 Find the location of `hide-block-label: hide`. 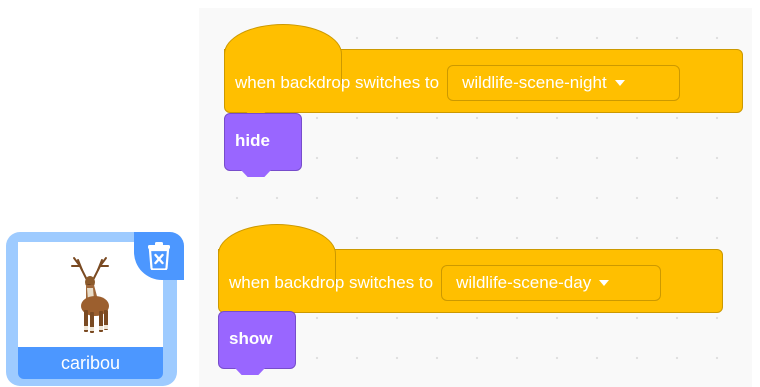

hide-block-label: hide is located at coordinates (252, 140).